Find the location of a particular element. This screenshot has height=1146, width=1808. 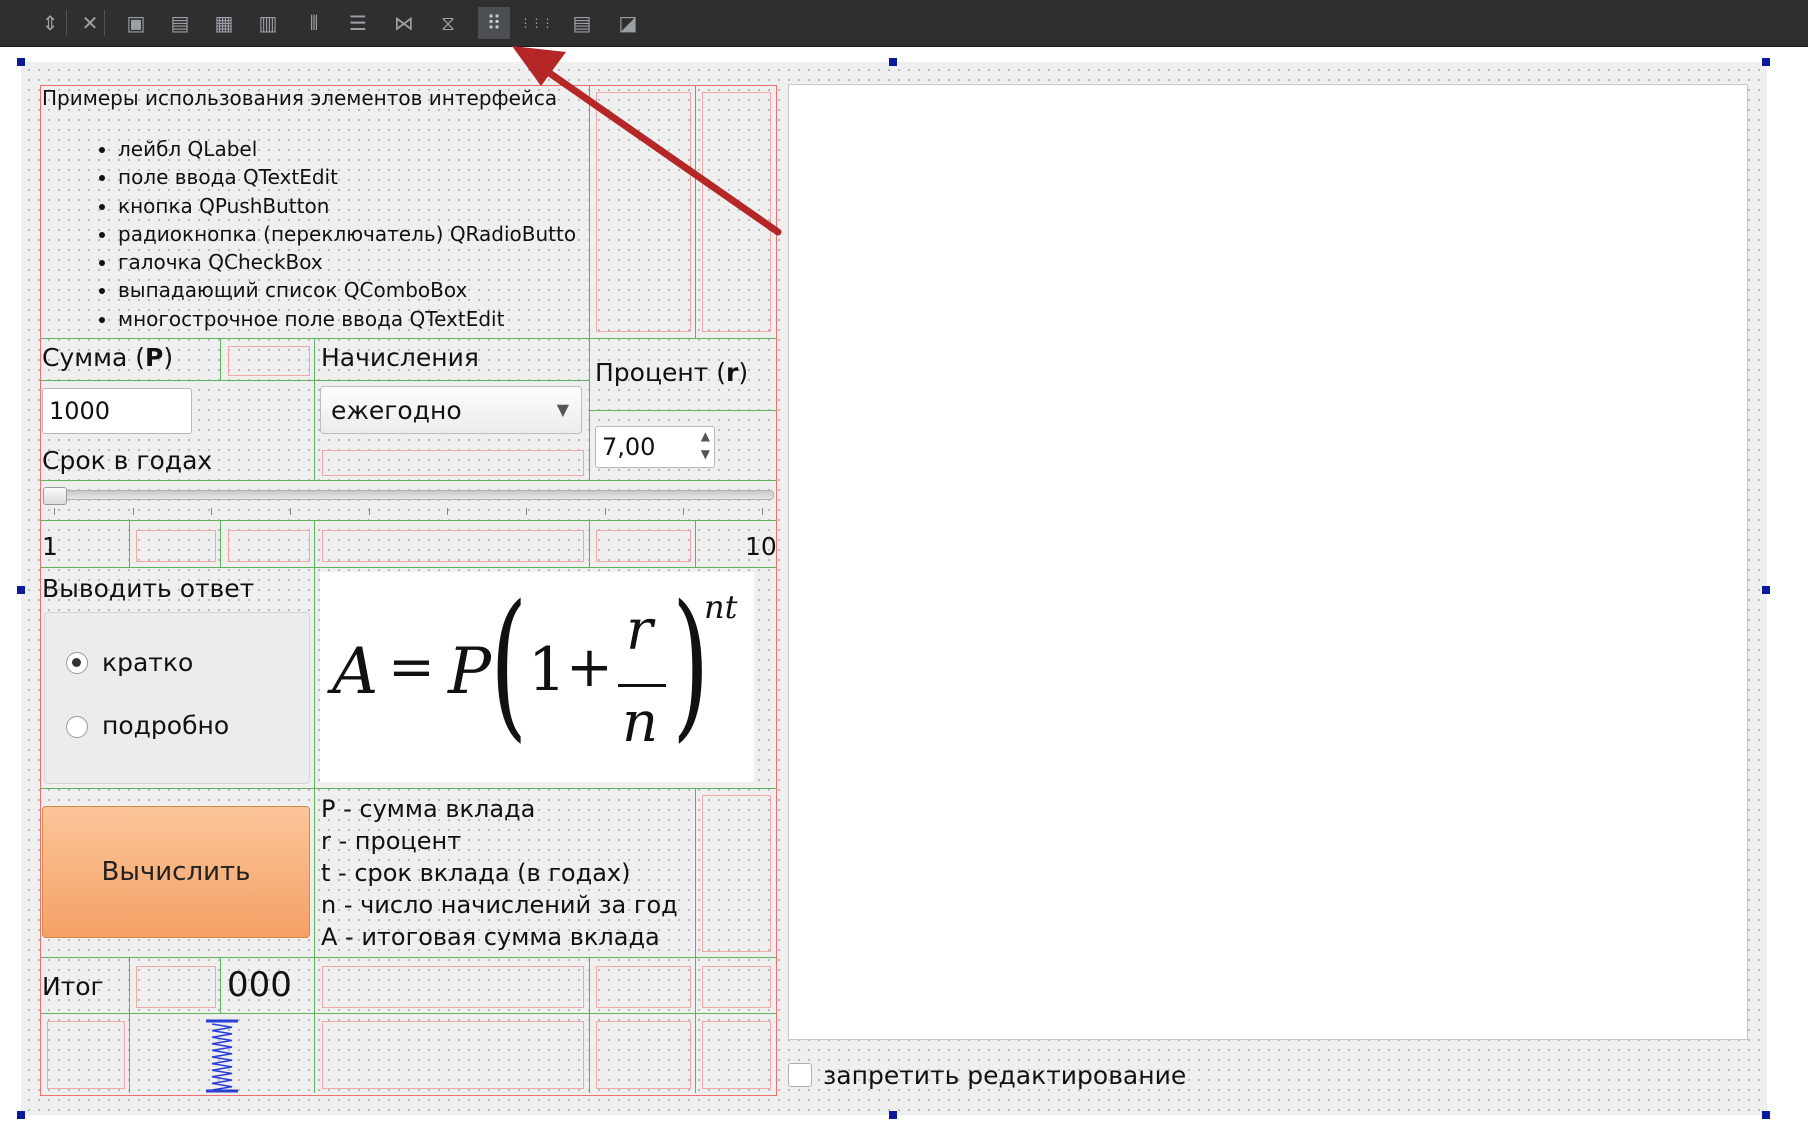

splitter-horizontal-icon: ⋈ is located at coordinates (404, 23).